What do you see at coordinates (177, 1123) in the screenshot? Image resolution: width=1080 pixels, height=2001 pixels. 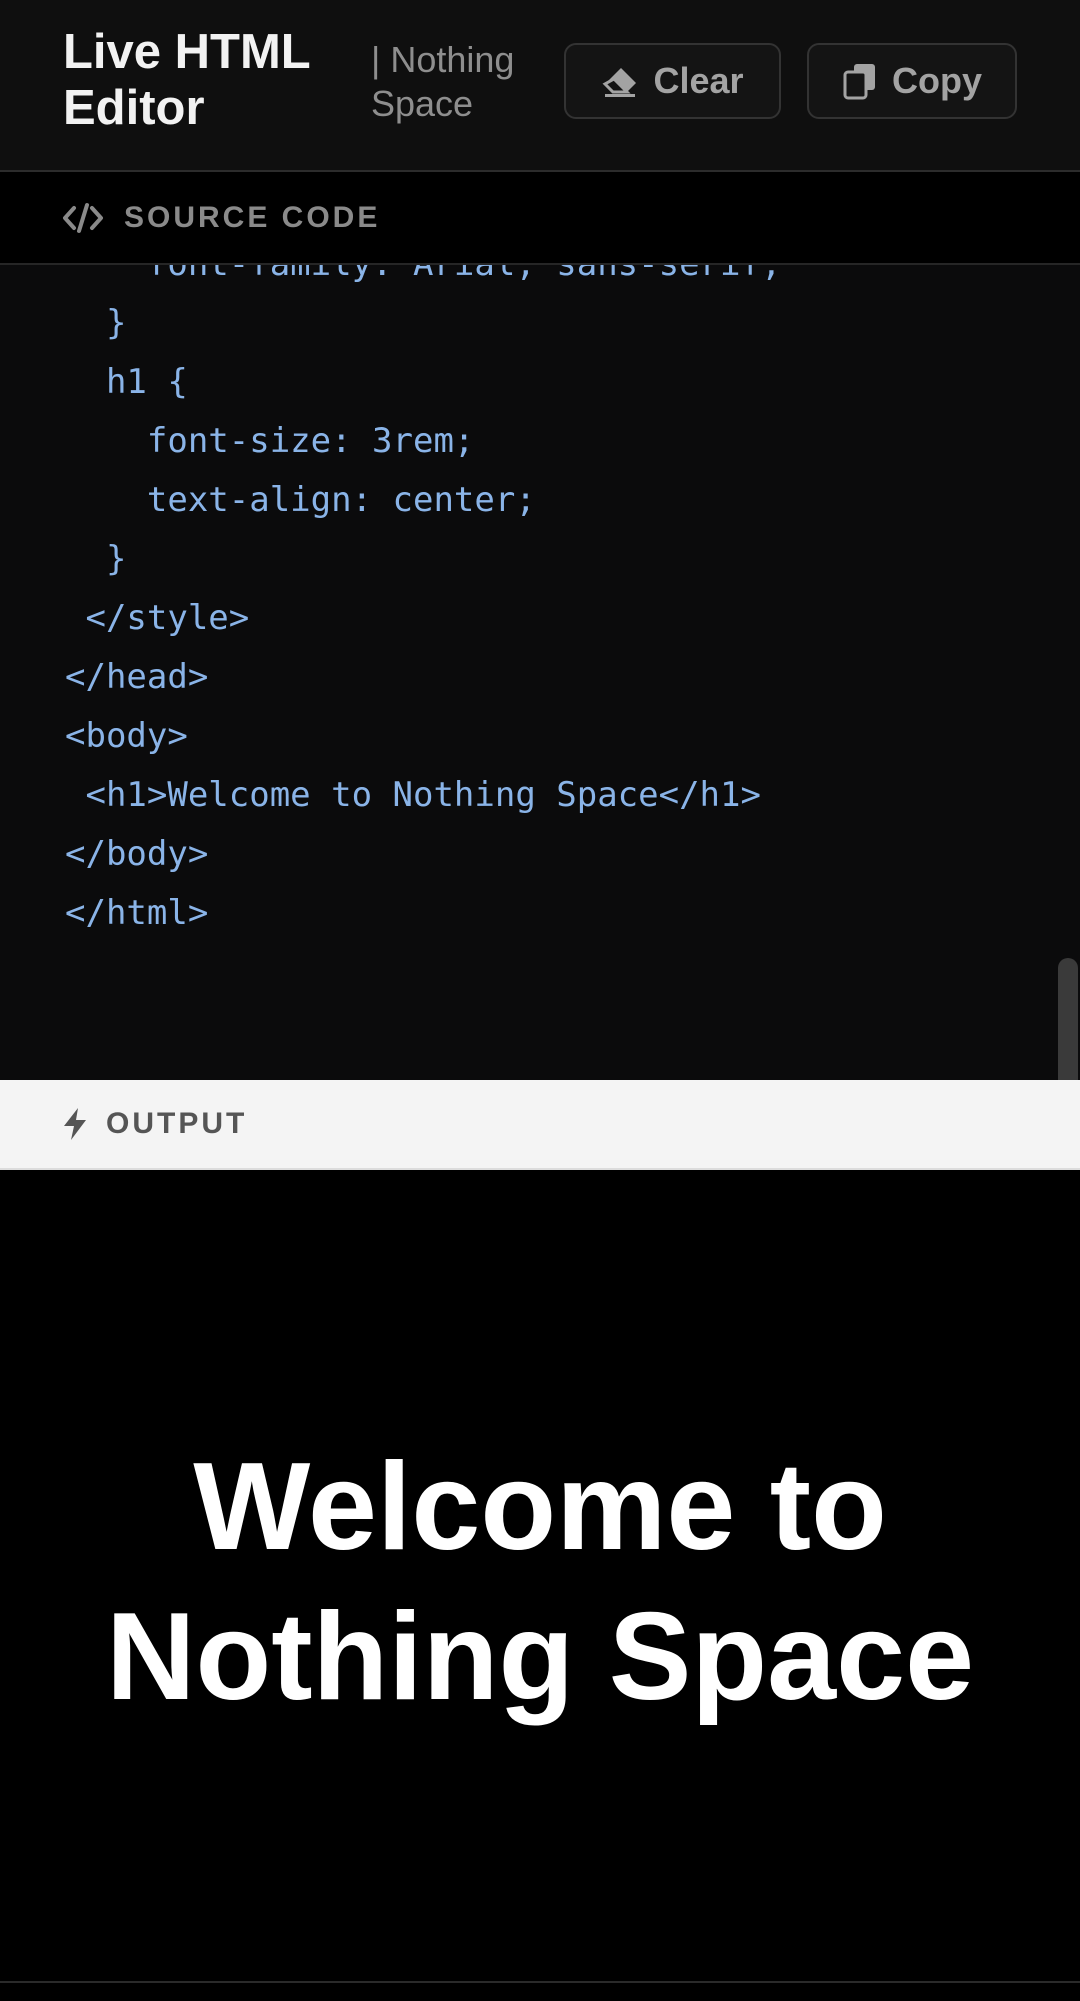 I see `output-label: OUTPUT` at bounding box center [177, 1123].